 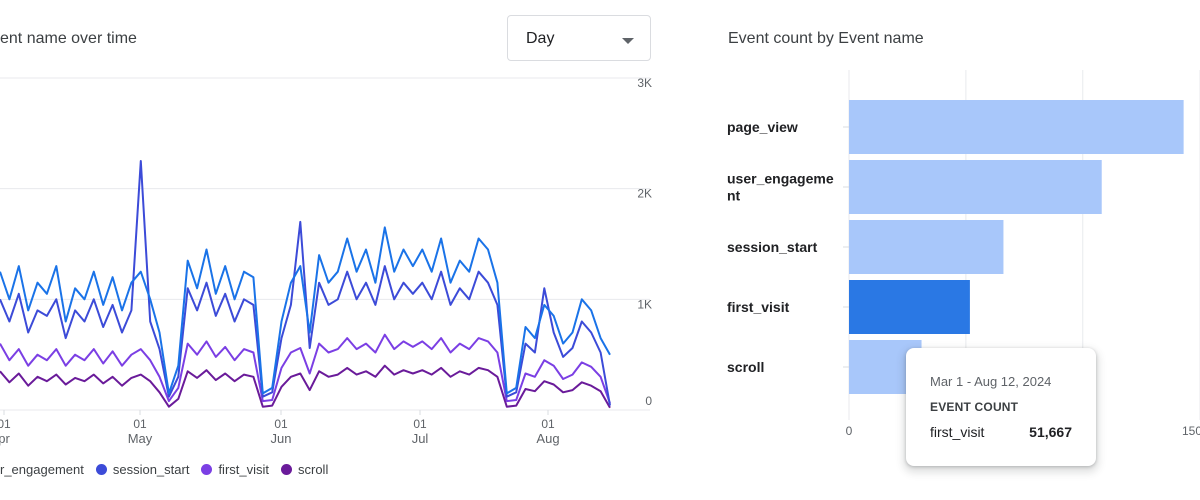 What do you see at coordinates (140, 438) in the screenshot?
I see `x-tick-month-label: May` at bounding box center [140, 438].